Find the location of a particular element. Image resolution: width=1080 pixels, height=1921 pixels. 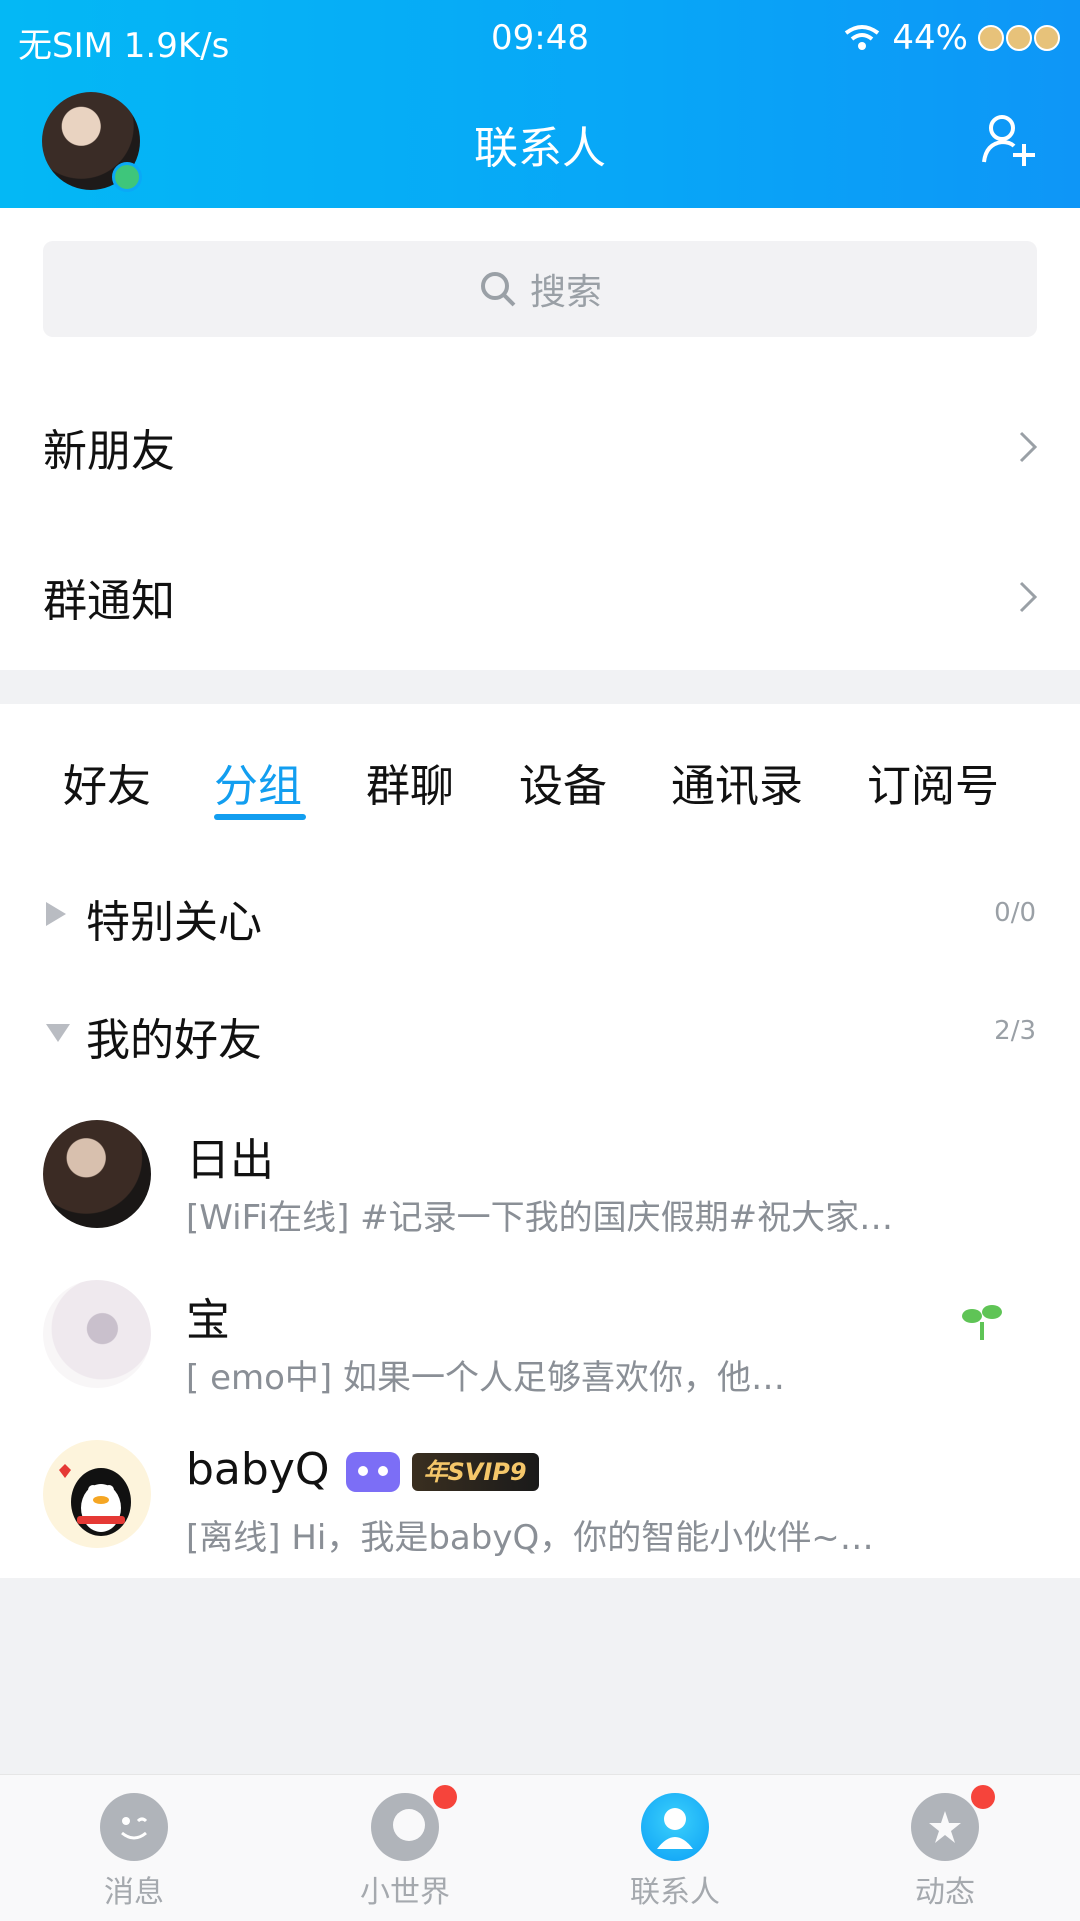

page-title: 联系人 is located at coordinates (540, 148).